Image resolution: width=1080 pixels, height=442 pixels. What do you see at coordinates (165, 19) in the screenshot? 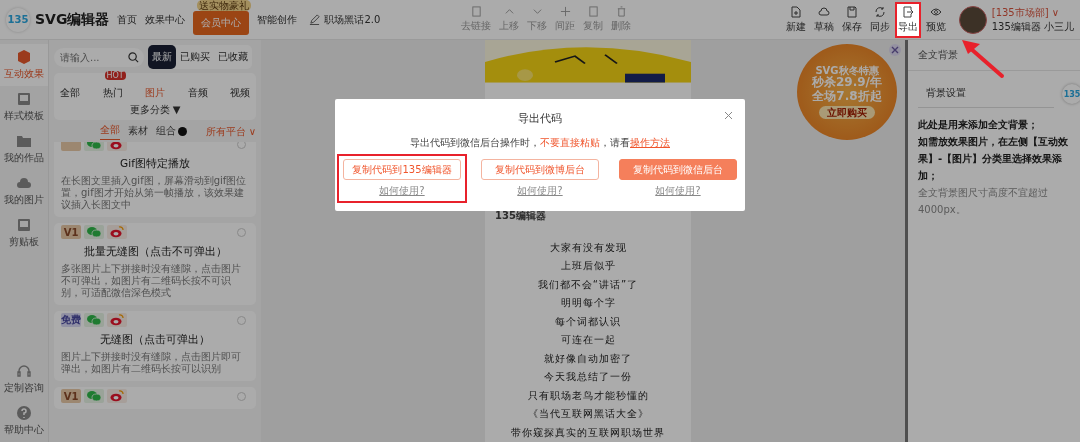
I see `nav-link: 效果中心` at bounding box center [165, 19].